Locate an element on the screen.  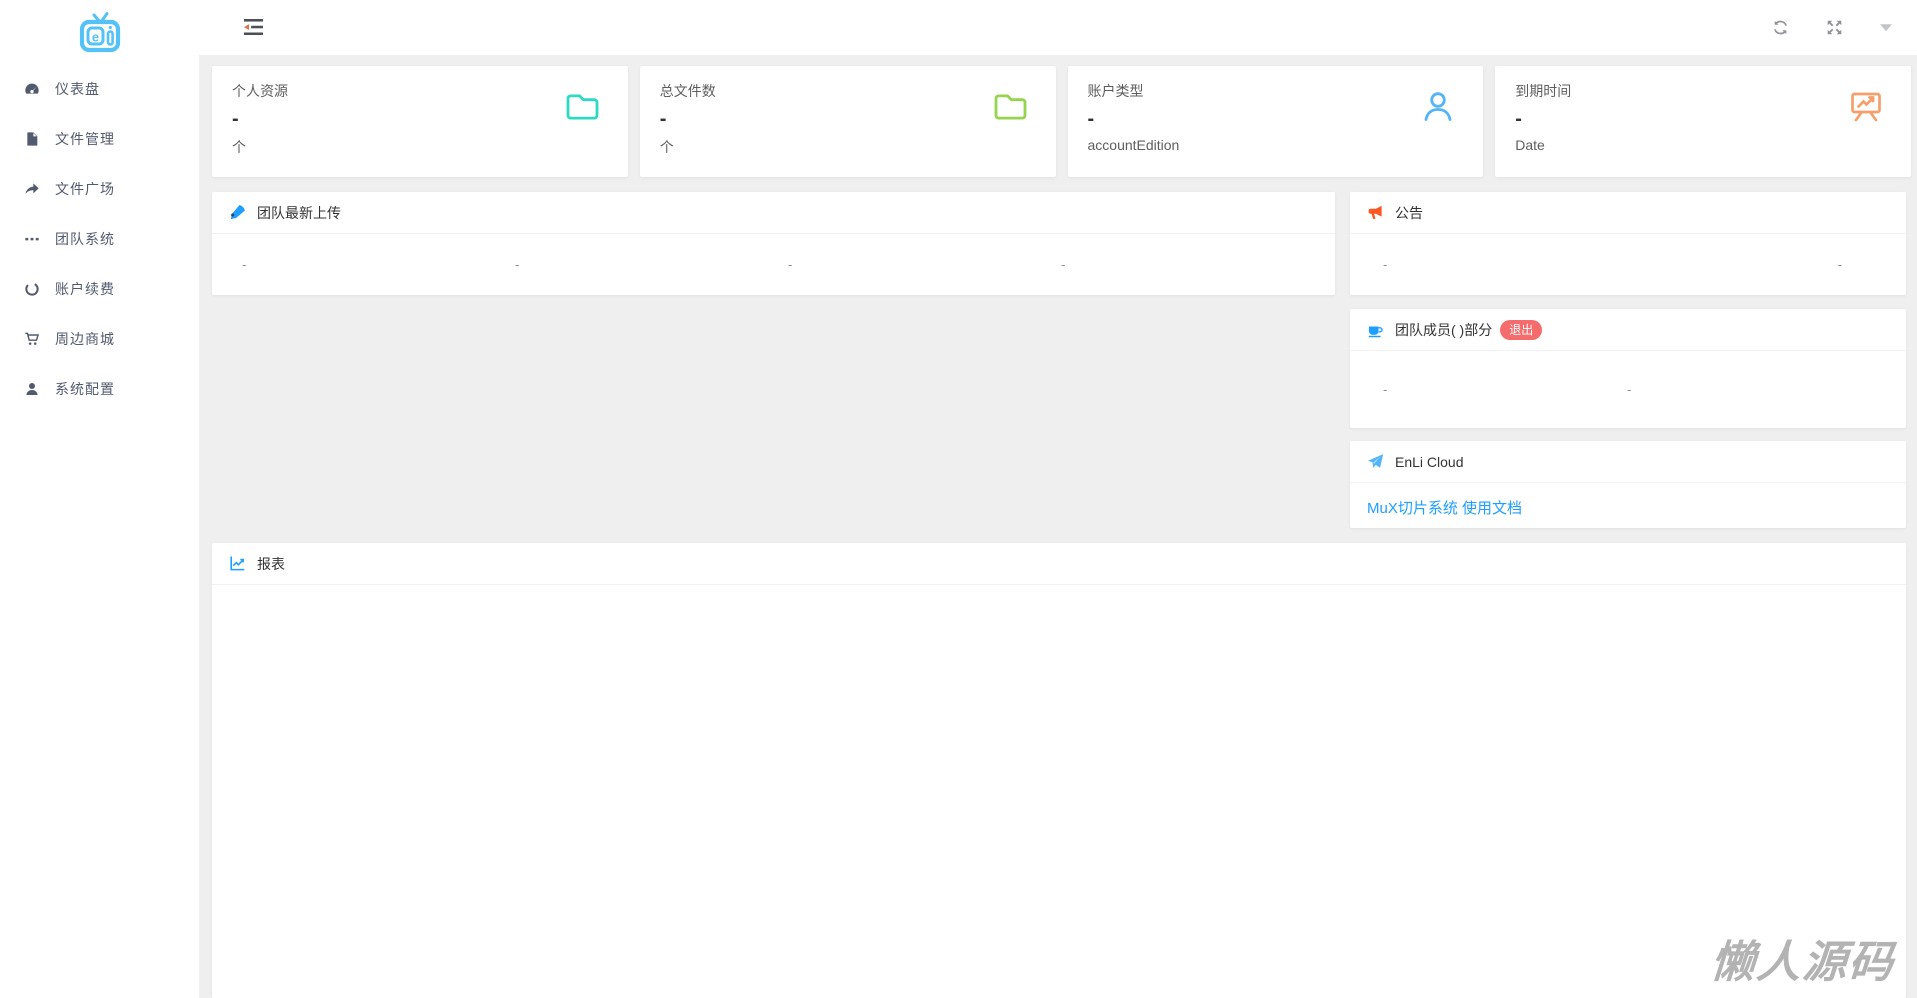
panel-title: 团队最新上传 is located at coordinates (299, 212).